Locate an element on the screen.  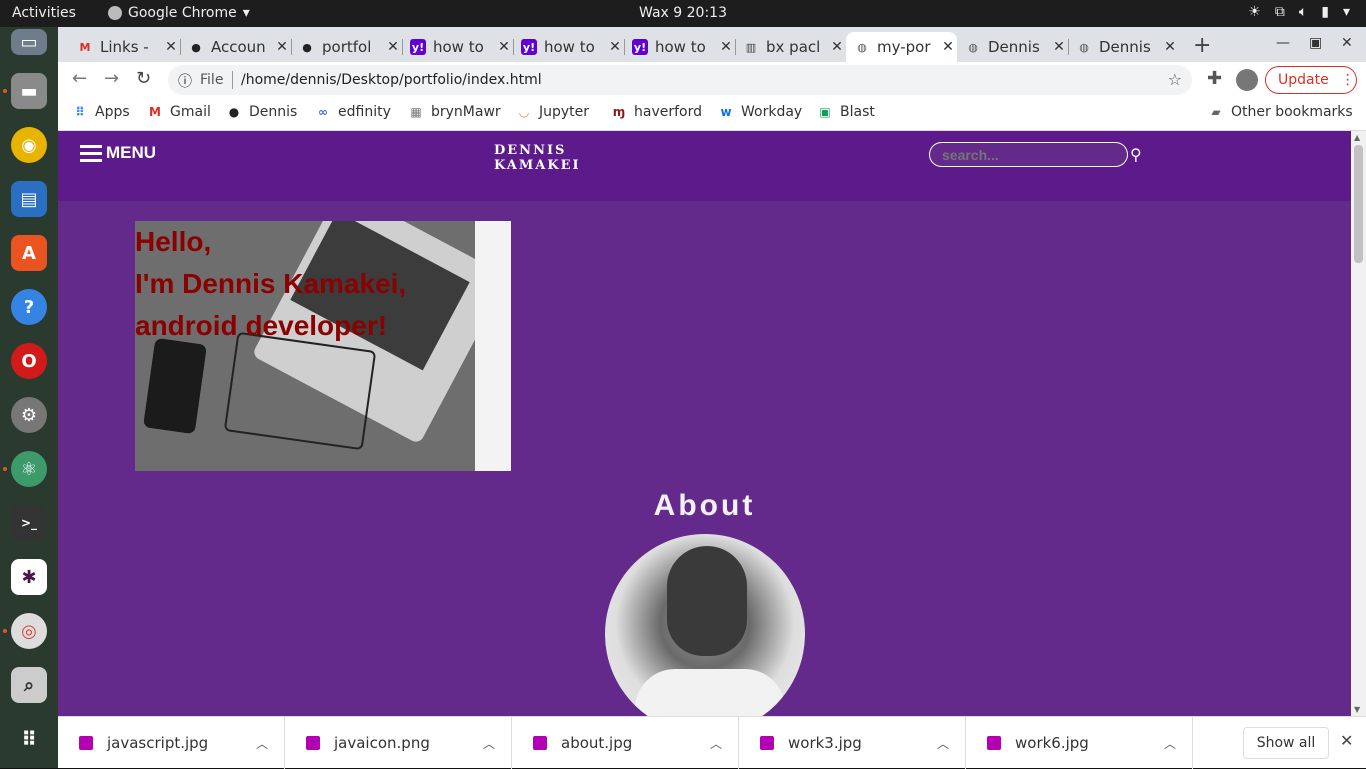
close-downloads-icon: ✕ is located at coordinates (1346, 740).